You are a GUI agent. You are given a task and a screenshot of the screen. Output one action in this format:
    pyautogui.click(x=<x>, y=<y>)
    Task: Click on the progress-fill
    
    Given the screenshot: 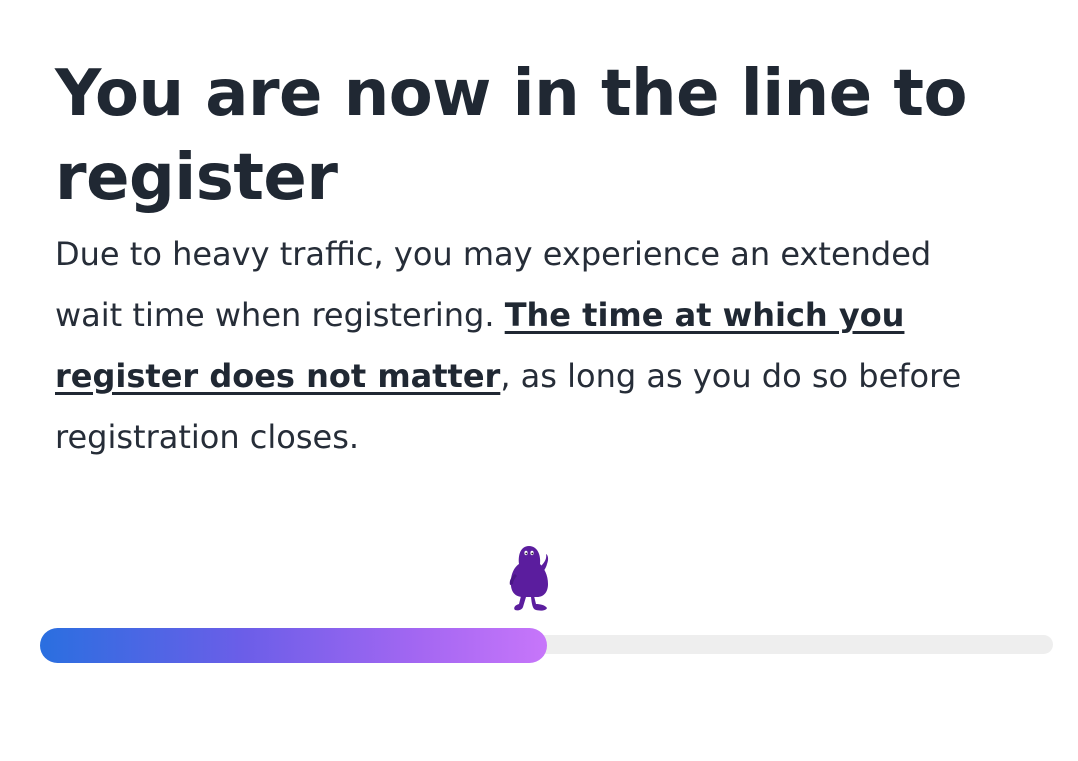 What is the action you would take?
    pyautogui.click(x=293, y=645)
    